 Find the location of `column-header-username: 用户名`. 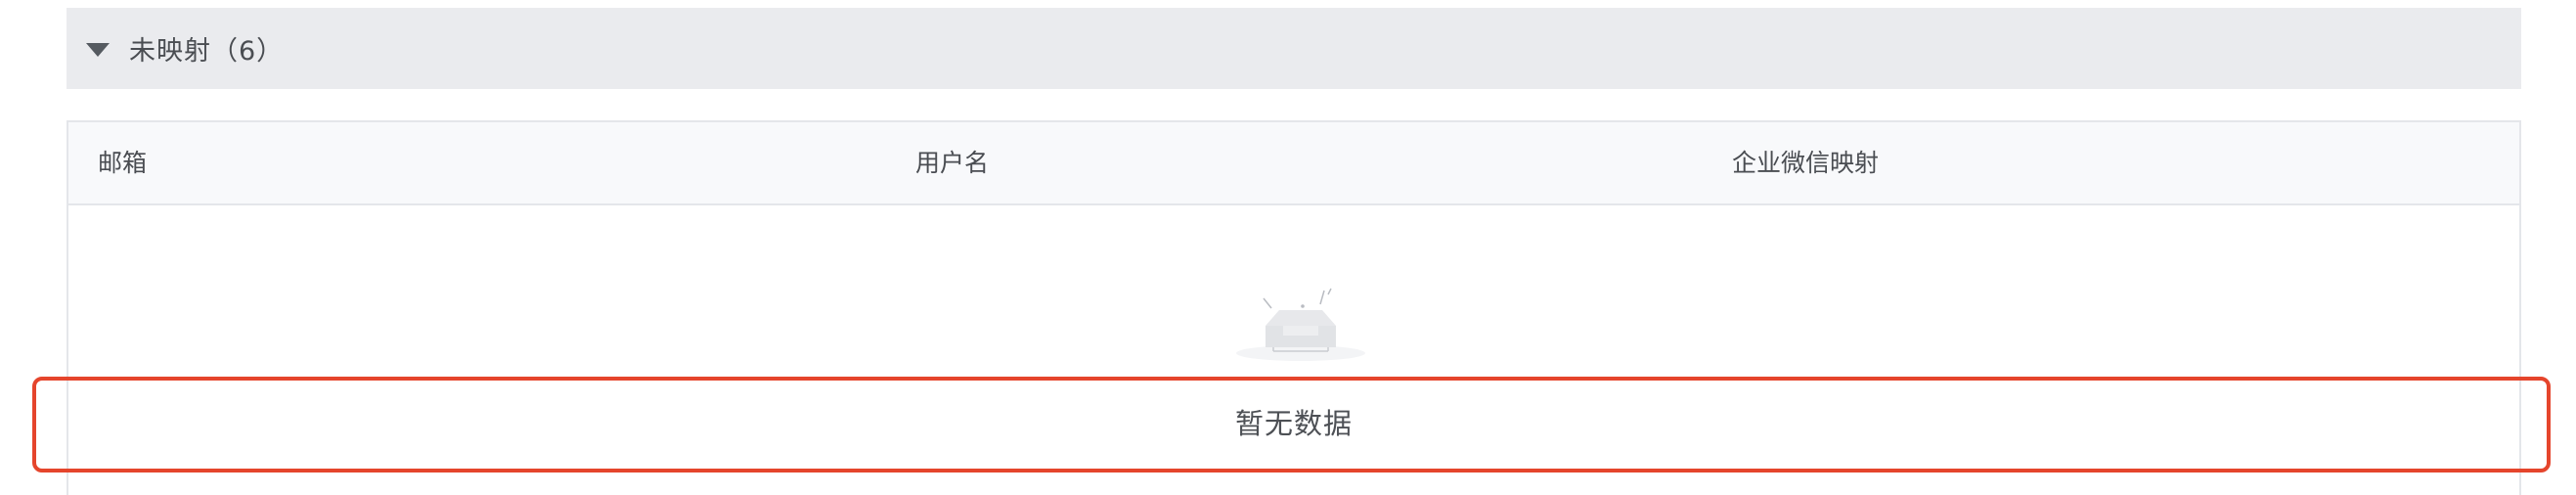

column-header-username: 用户名 is located at coordinates (952, 162).